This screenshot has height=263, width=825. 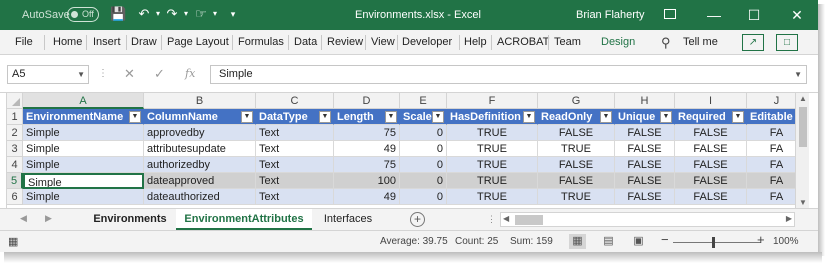 What do you see at coordinates (305, 42) in the screenshot?
I see `tab-data: Data` at bounding box center [305, 42].